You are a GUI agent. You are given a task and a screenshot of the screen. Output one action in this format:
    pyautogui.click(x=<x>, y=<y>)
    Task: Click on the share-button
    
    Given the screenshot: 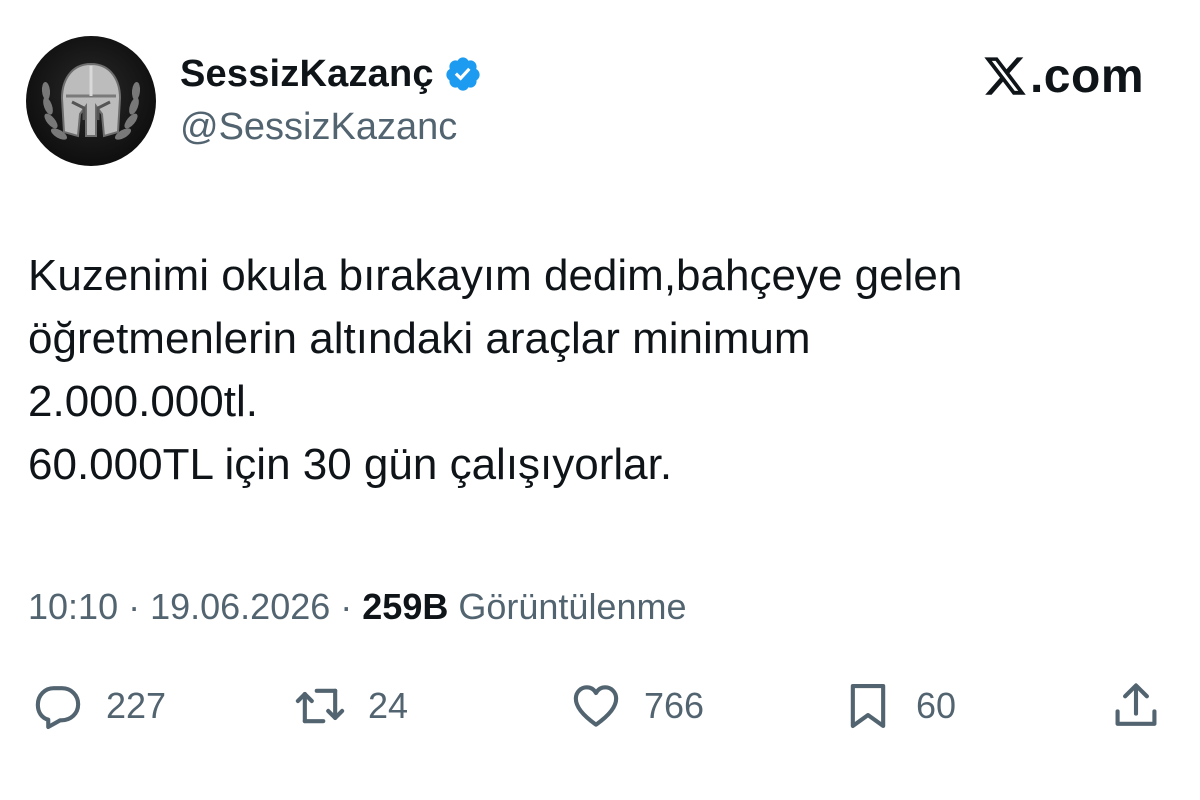 What is the action you would take?
    pyautogui.click(x=1136, y=706)
    